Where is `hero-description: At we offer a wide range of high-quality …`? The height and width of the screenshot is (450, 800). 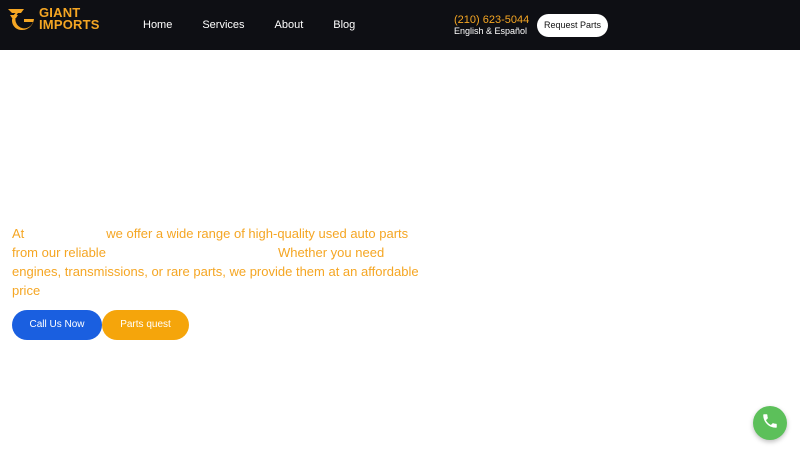
hero-description: At we offer a wide range of high-quality … is located at coordinates (217, 262).